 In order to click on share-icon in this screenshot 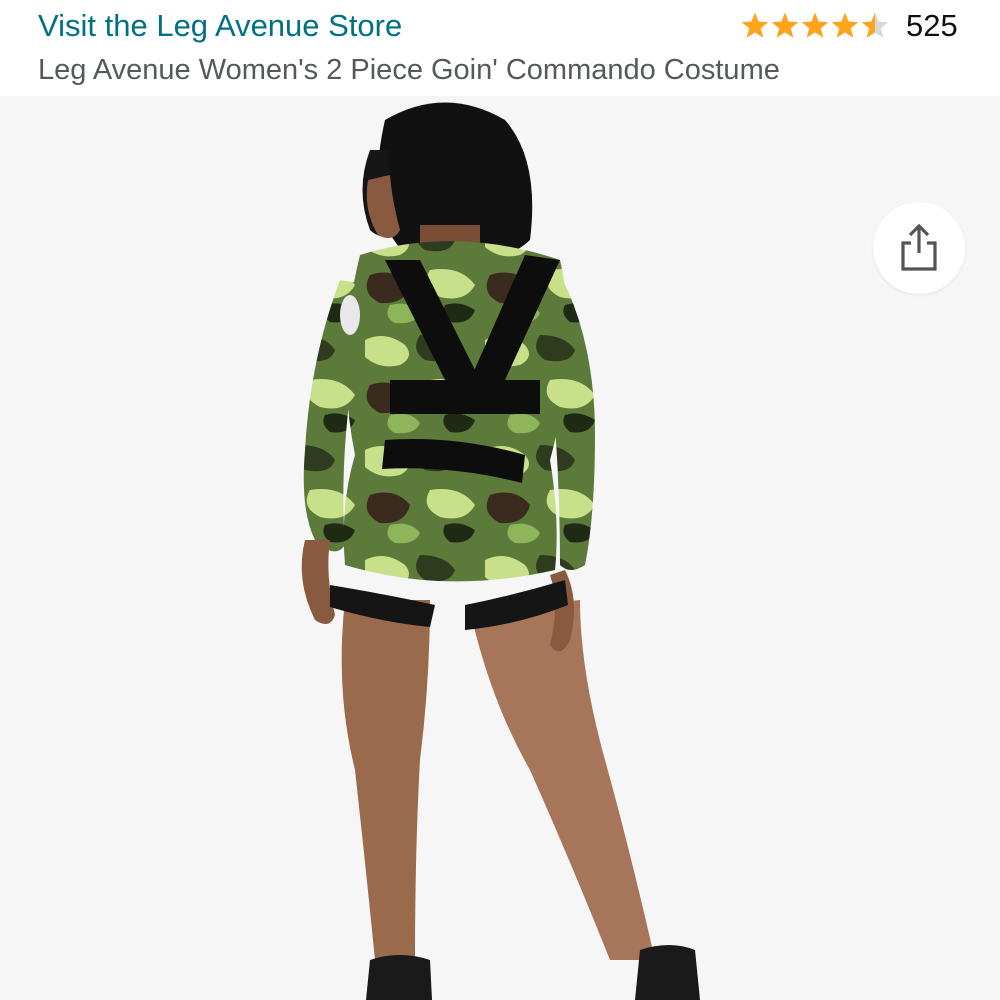, I will do `click(919, 247)`.